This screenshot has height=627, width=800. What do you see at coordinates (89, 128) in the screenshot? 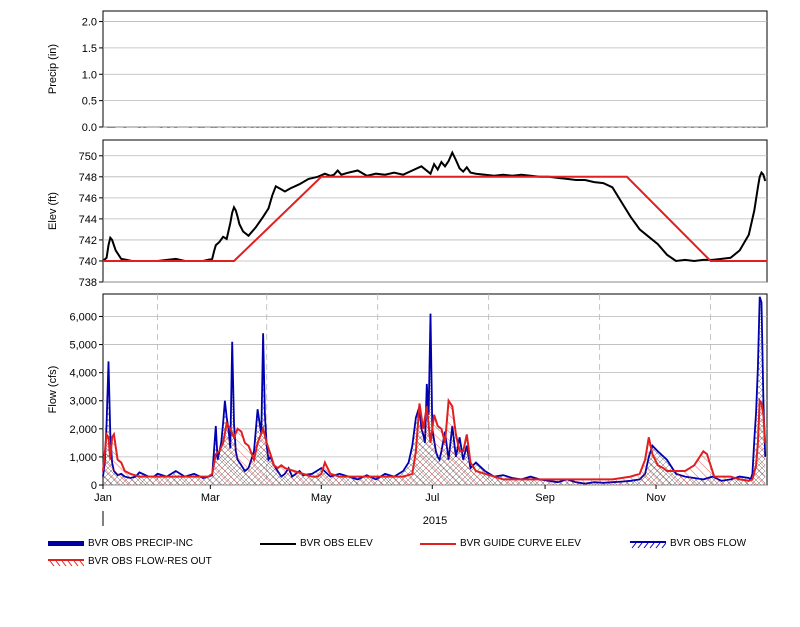
I see `precip-y-tick-label: 0.0` at bounding box center [89, 128].